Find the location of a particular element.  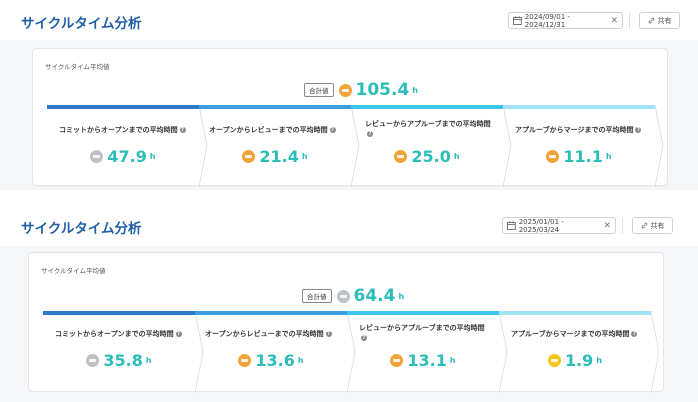

stage-number: 25.0 is located at coordinates (431, 156).